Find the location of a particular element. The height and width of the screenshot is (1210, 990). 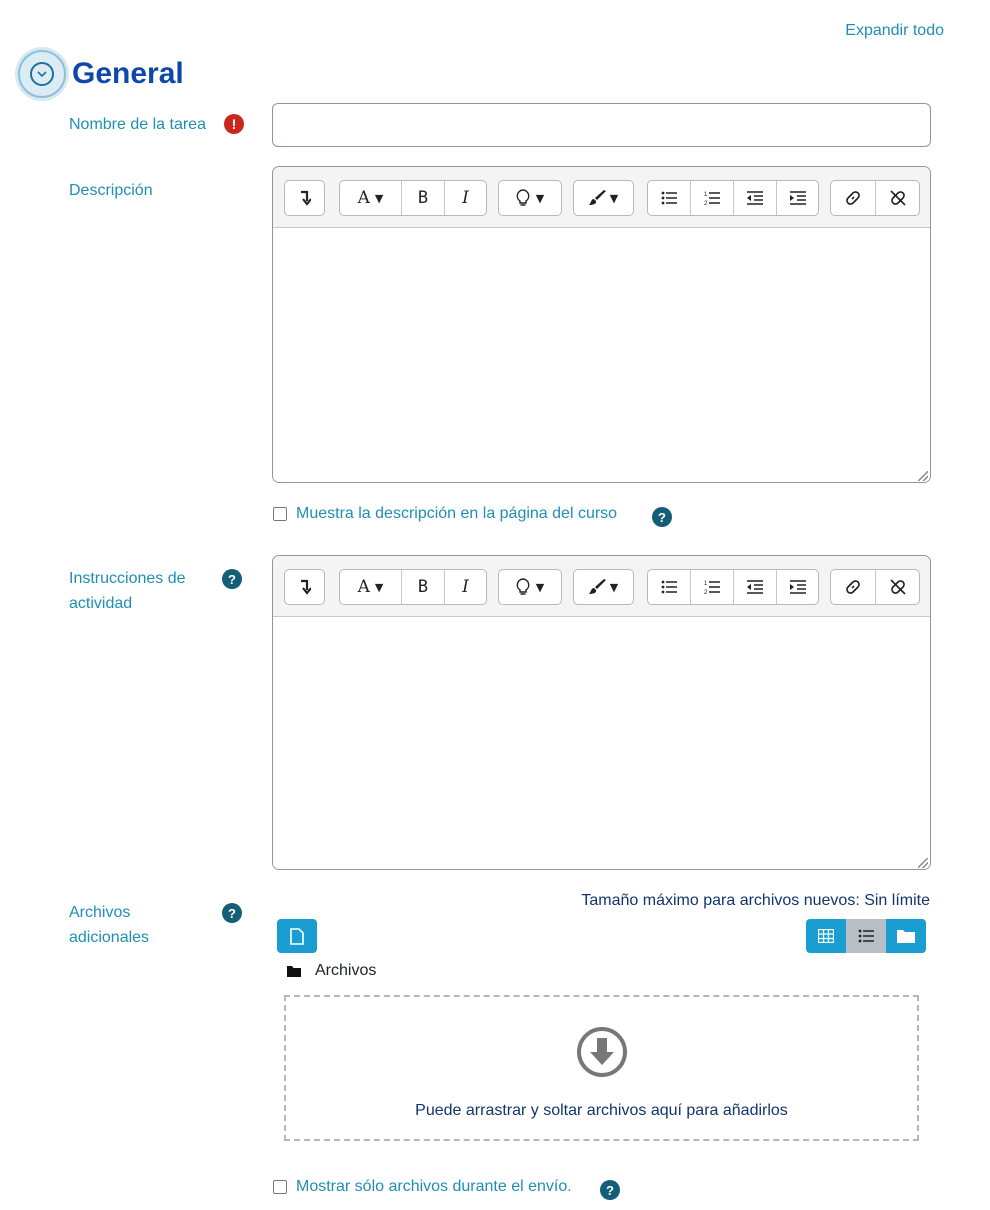

add-file-button is located at coordinates (297, 936).